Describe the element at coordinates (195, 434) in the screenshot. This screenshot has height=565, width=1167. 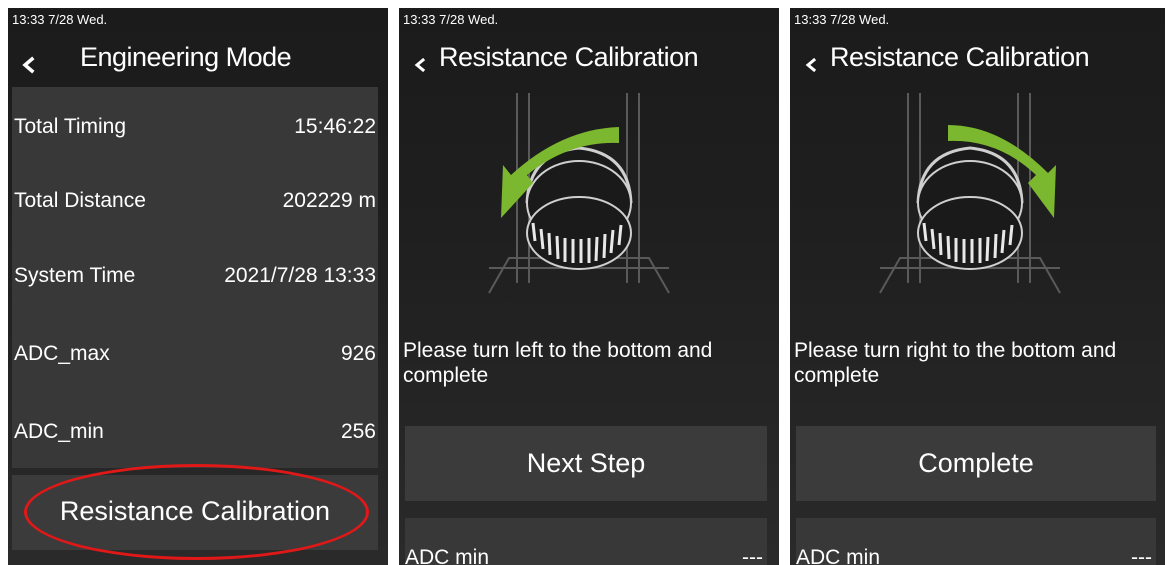
I see `info-row-adc-min: ADC_min 256` at that location.